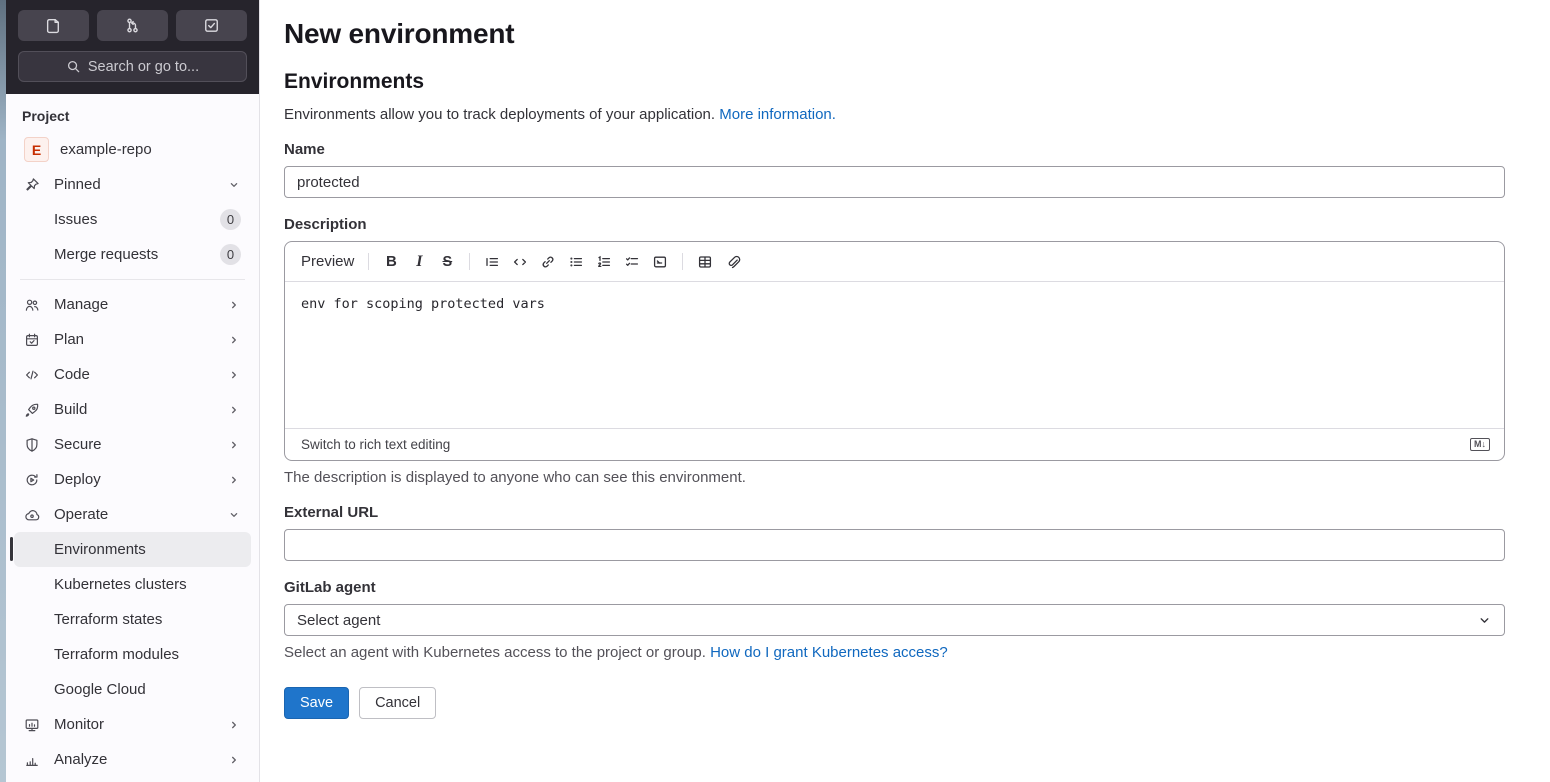 This screenshot has height=782, width=1550. Describe the element at coordinates (132, 724) in the screenshot. I see `sidebar-item-monitor: Monitor` at that location.